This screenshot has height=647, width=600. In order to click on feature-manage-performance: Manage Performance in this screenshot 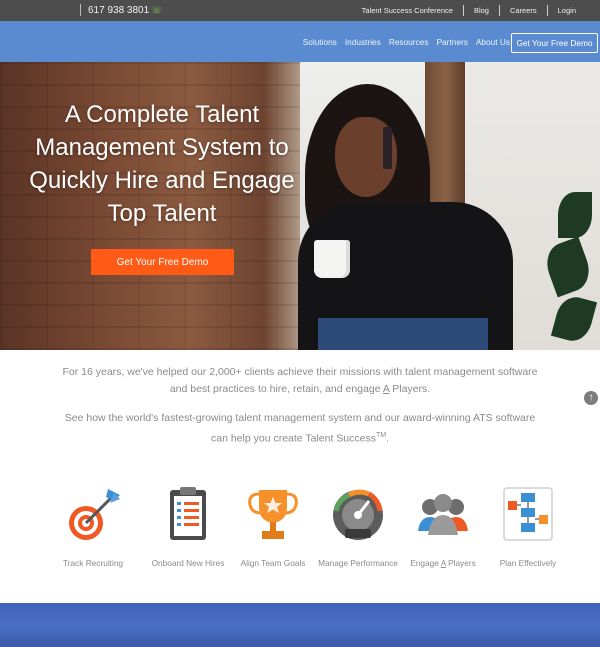, I will do `click(358, 526)`.